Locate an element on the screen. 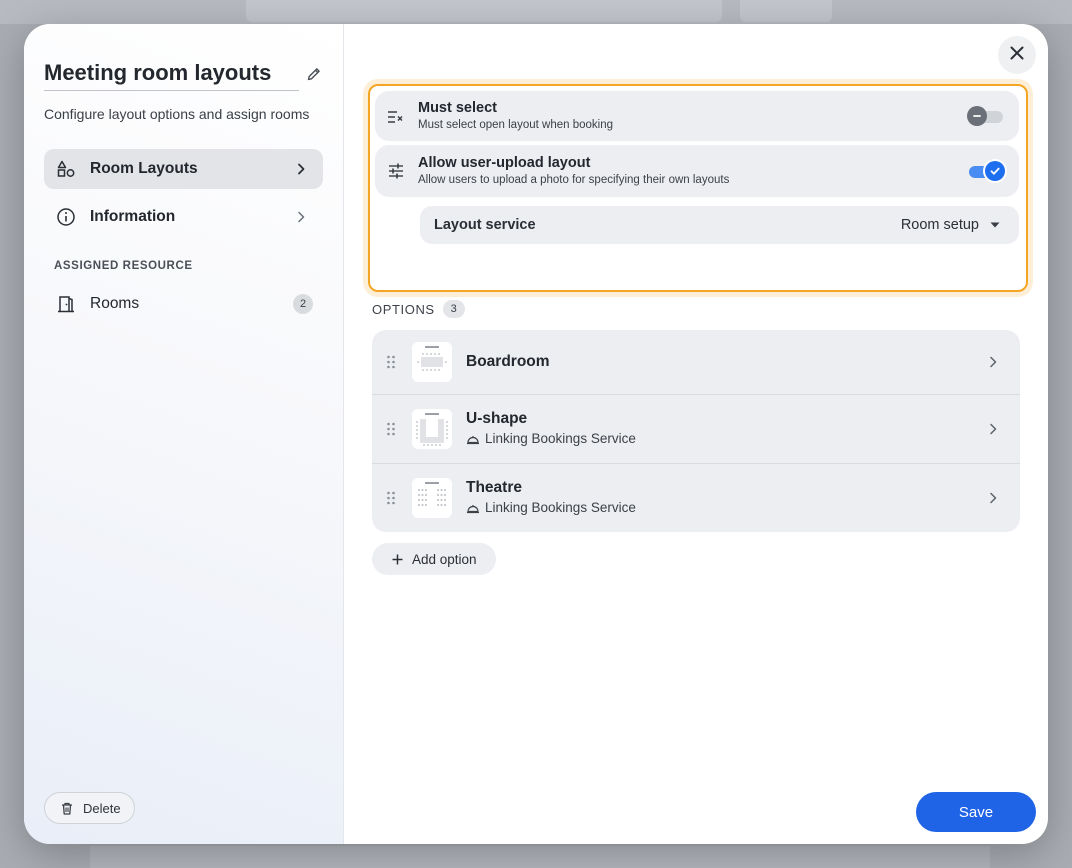 This screenshot has height=868, width=1072. toggle-check-icon is located at coordinates (995, 171).